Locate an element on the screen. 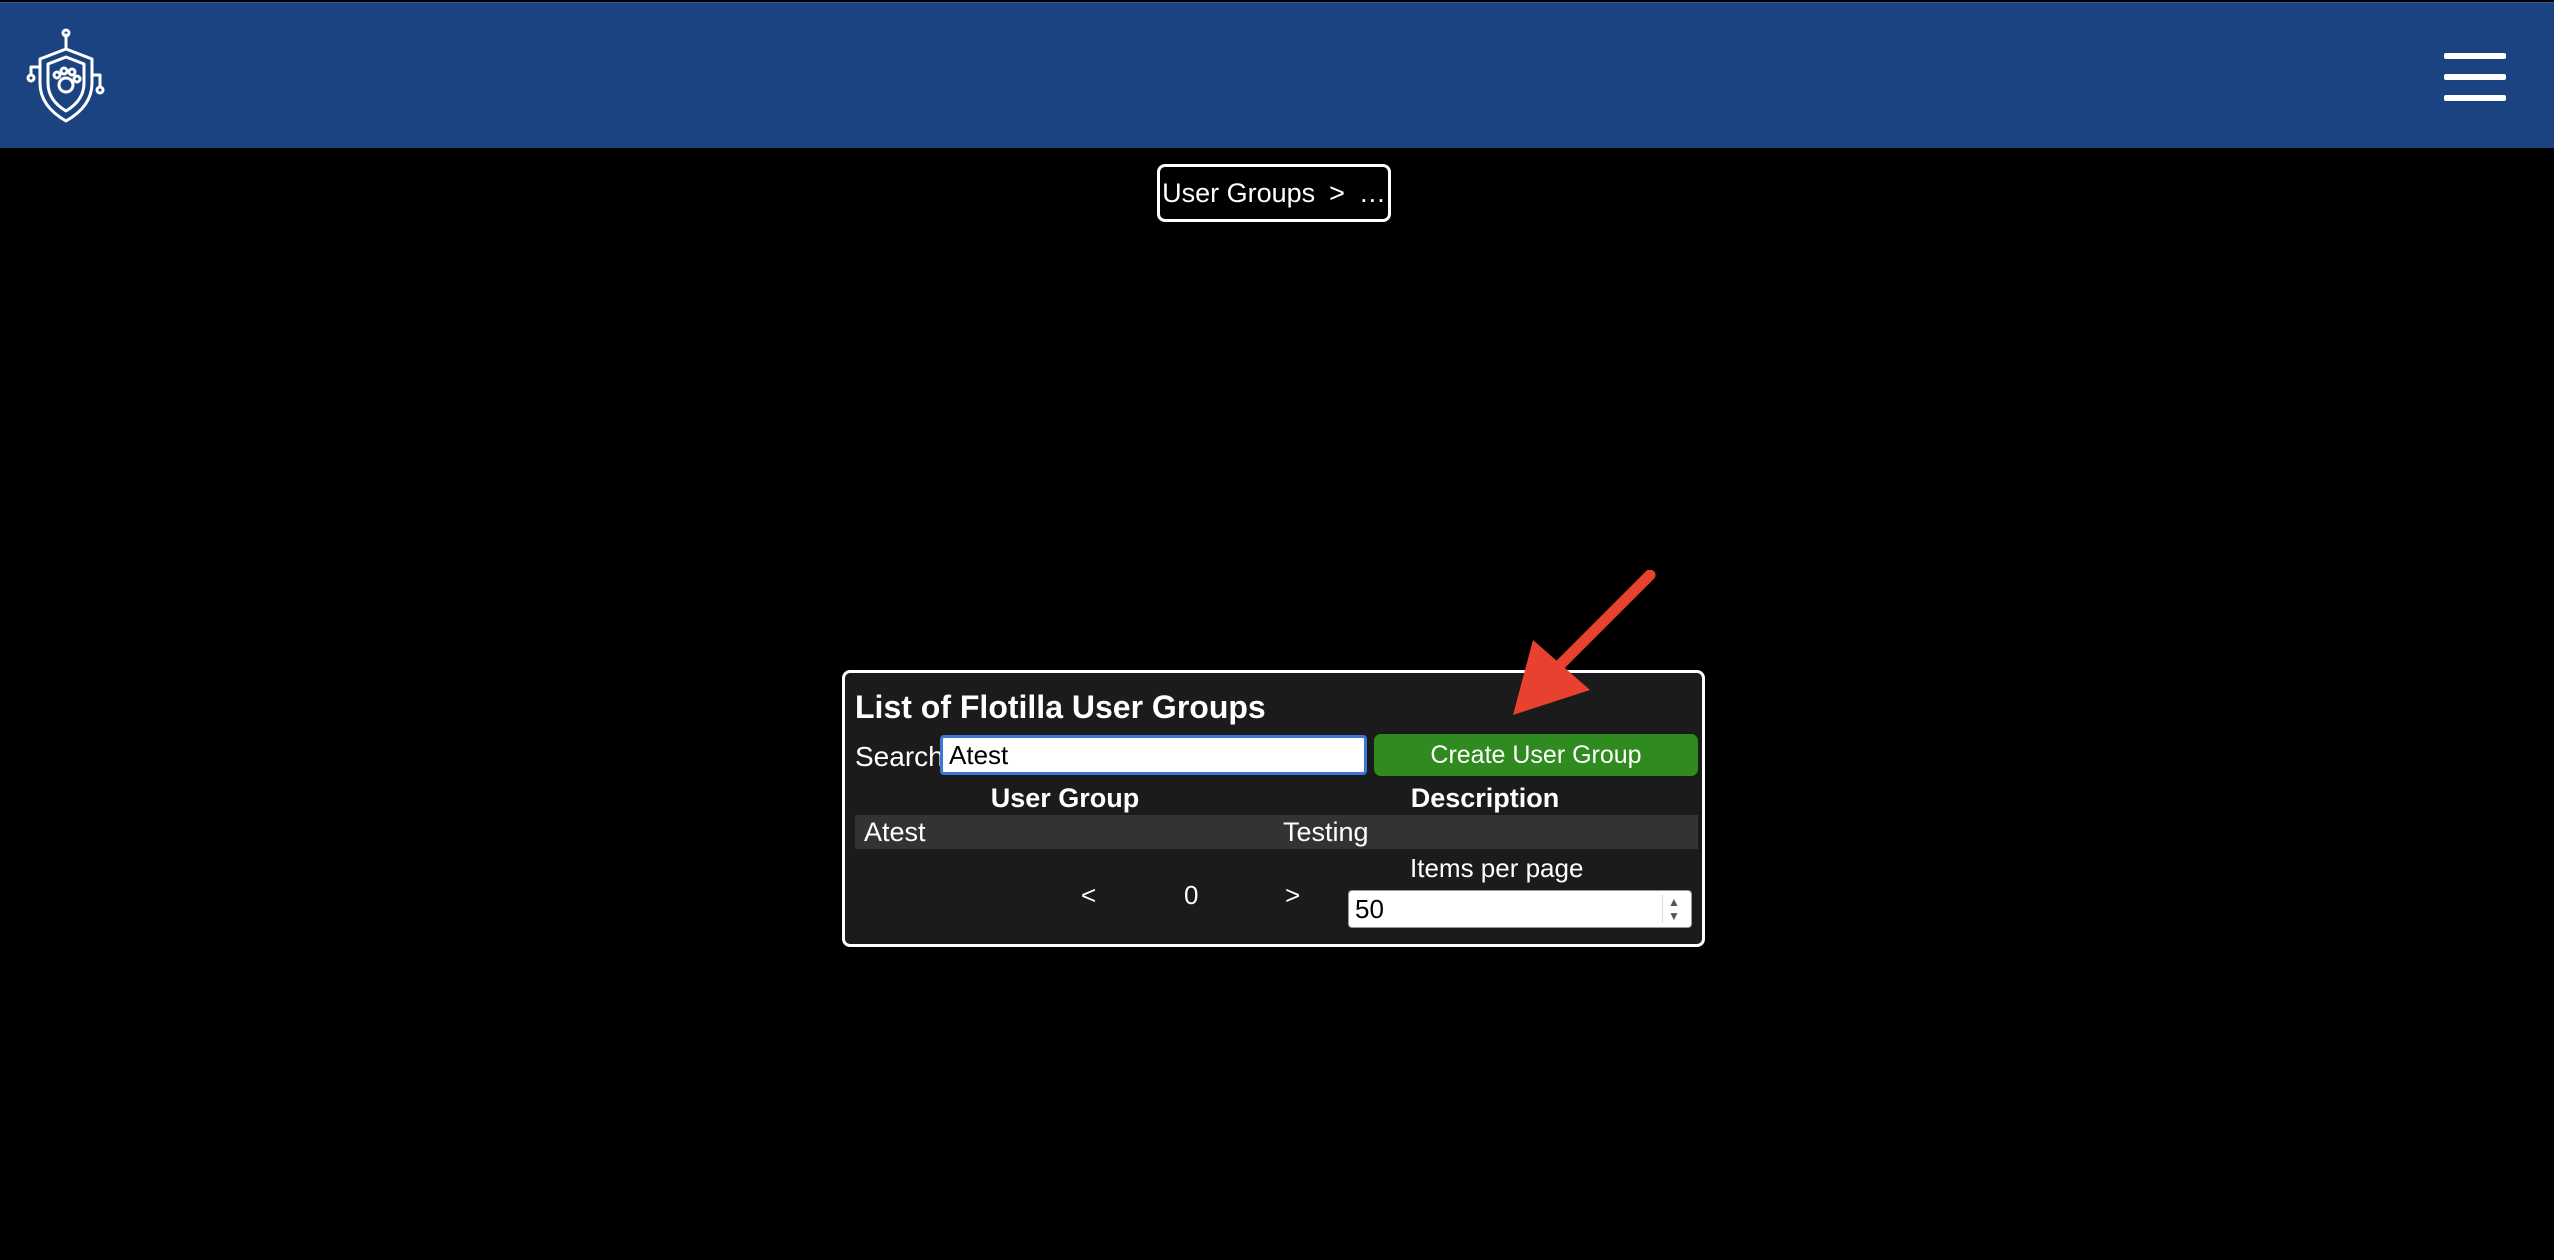 The height and width of the screenshot is (1260, 2554). previous-page-button: < is located at coordinates (1088, 895).